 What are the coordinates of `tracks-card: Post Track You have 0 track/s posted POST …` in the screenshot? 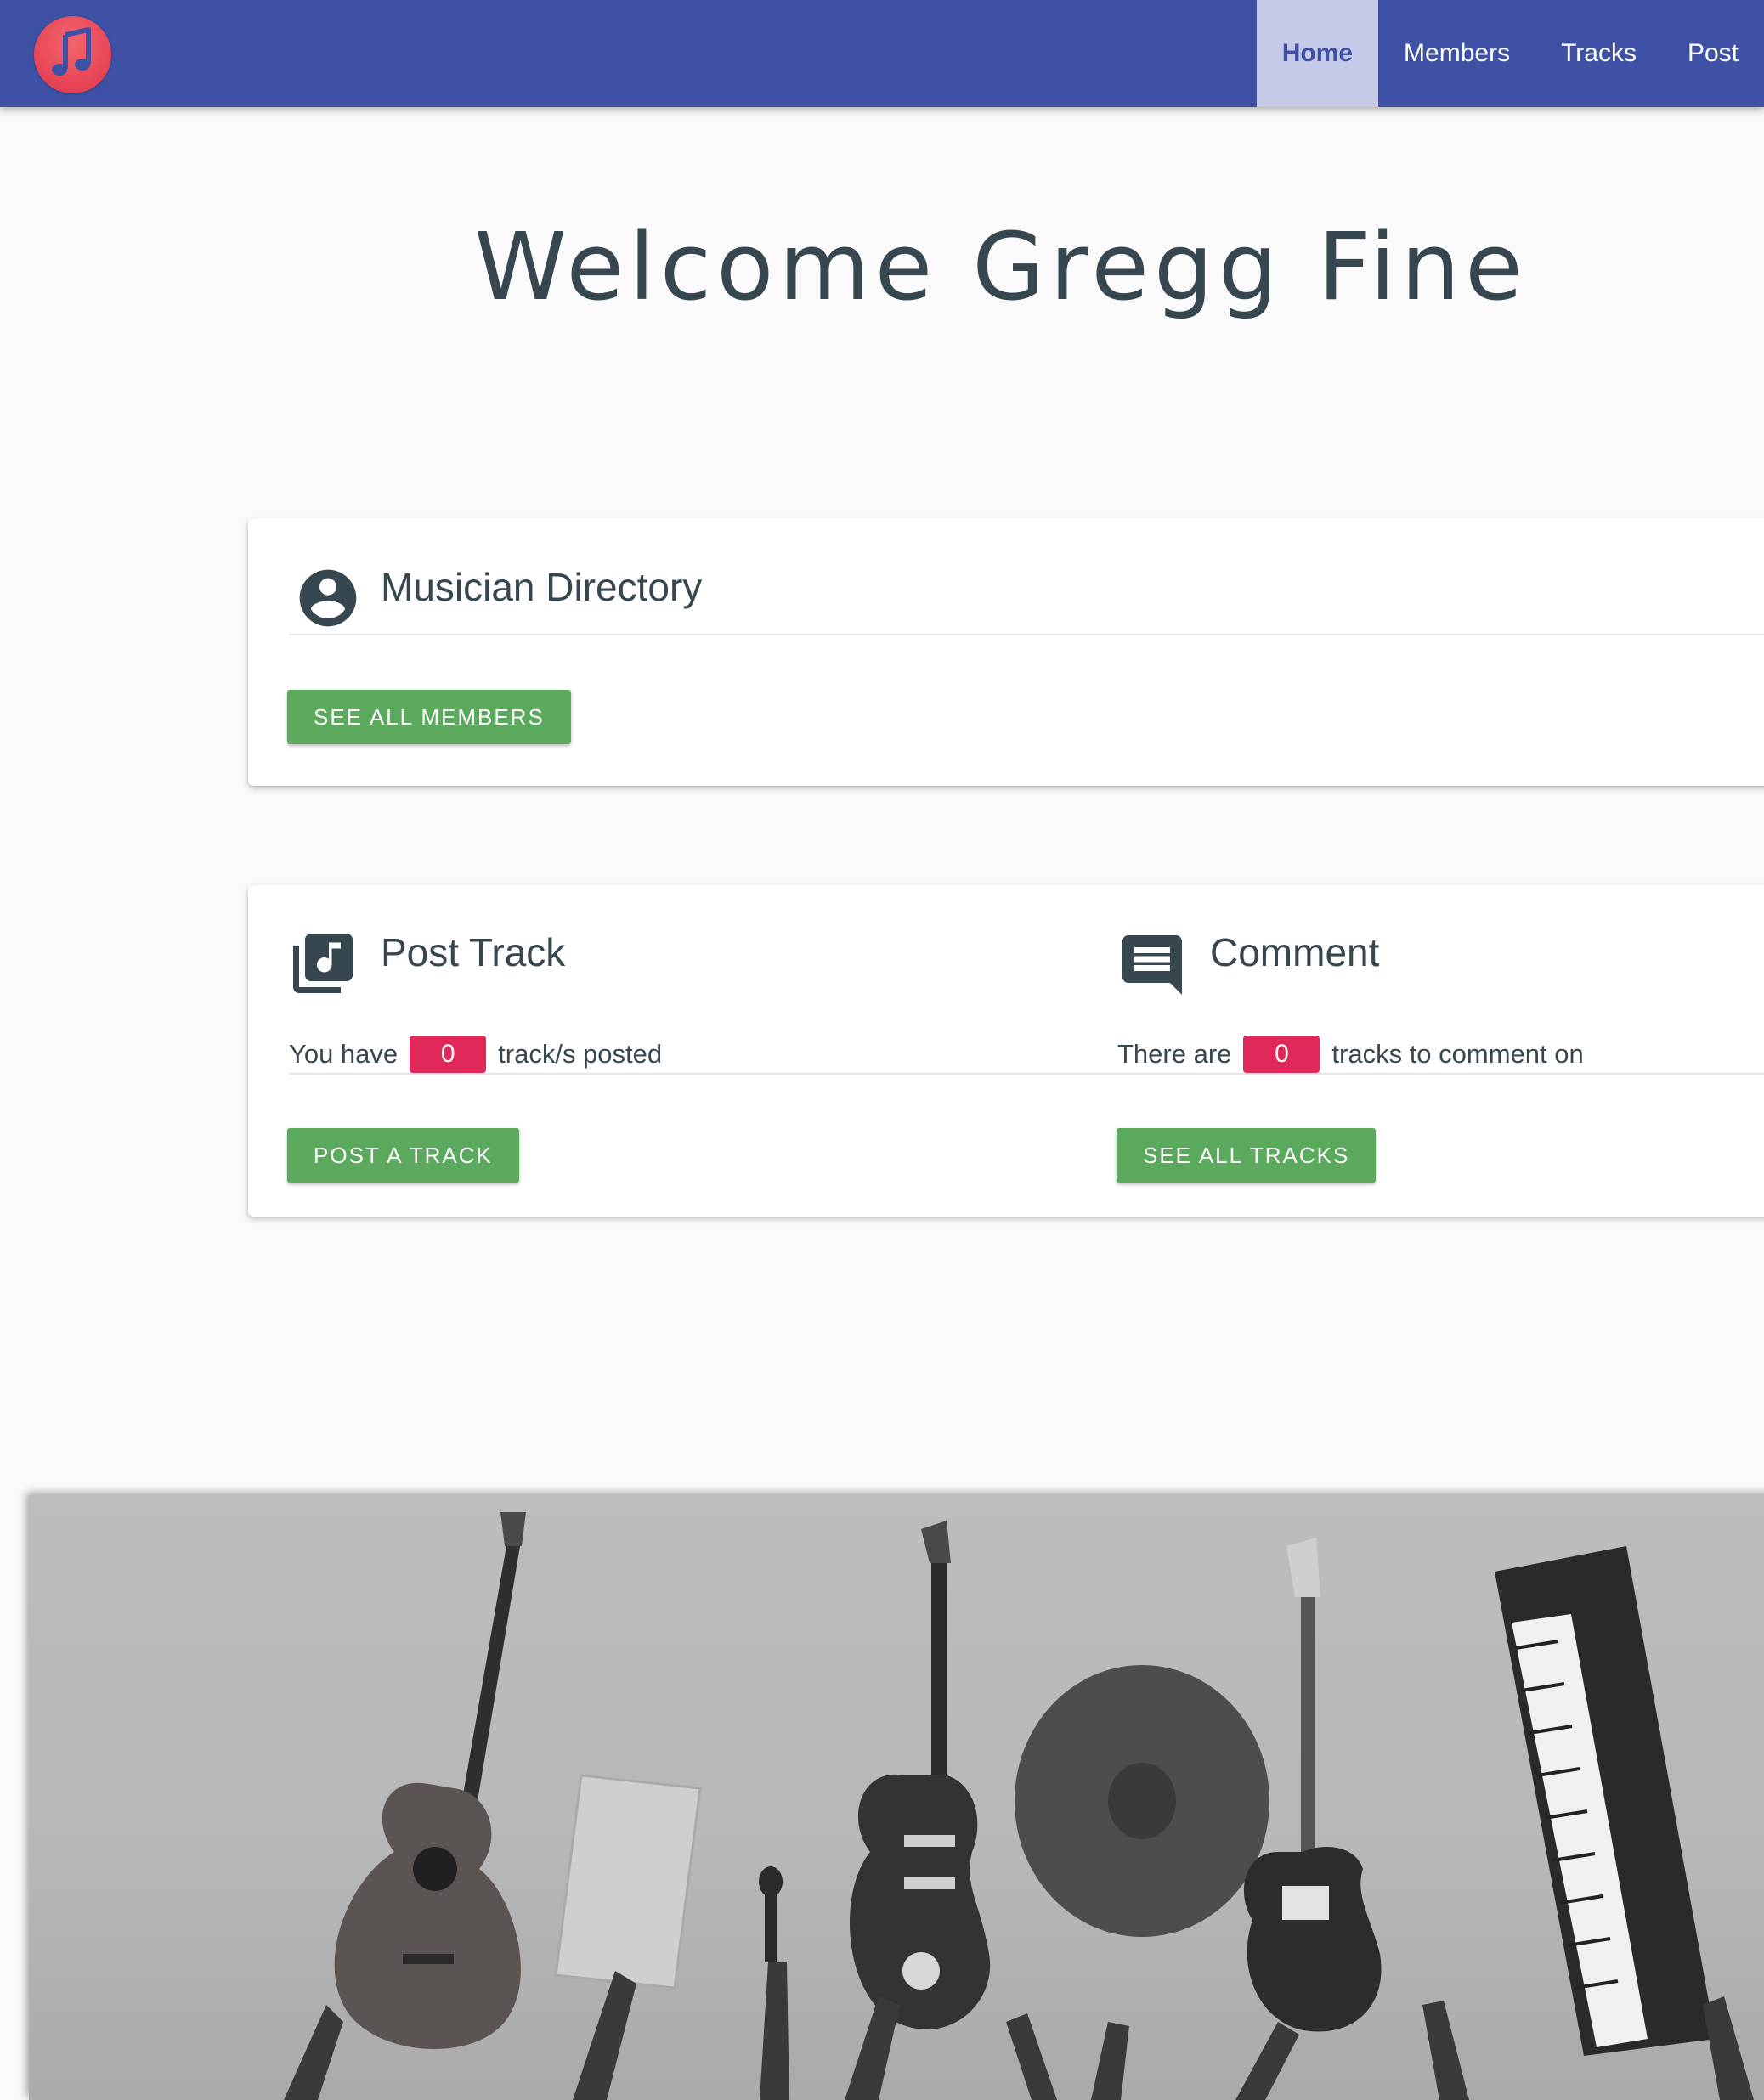 It's located at (1006, 1051).